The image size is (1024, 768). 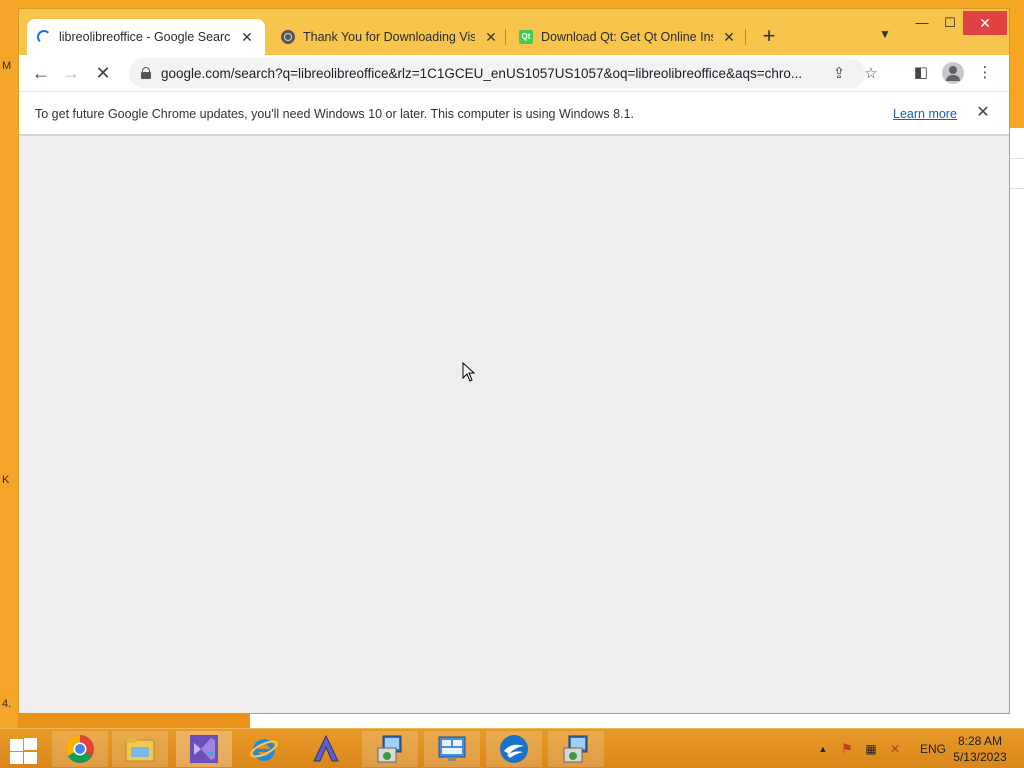 I want to click on desktop-left-edge: M K 4., so click(x=9, y=364).